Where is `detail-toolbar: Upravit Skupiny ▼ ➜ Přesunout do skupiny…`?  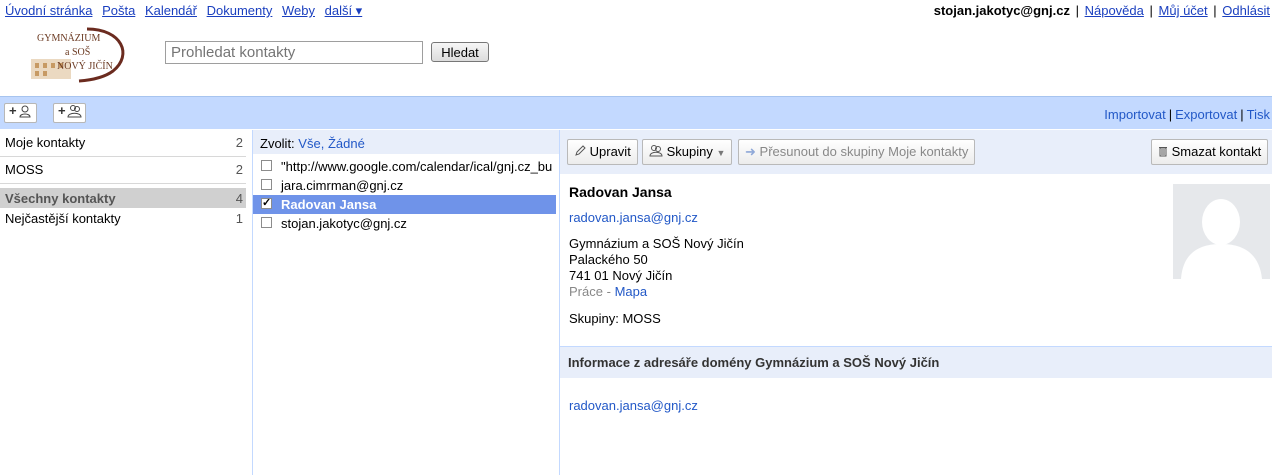 detail-toolbar: Upravit Skupiny ▼ ➜ Přesunout do skupiny… is located at coordinates (916, 152).